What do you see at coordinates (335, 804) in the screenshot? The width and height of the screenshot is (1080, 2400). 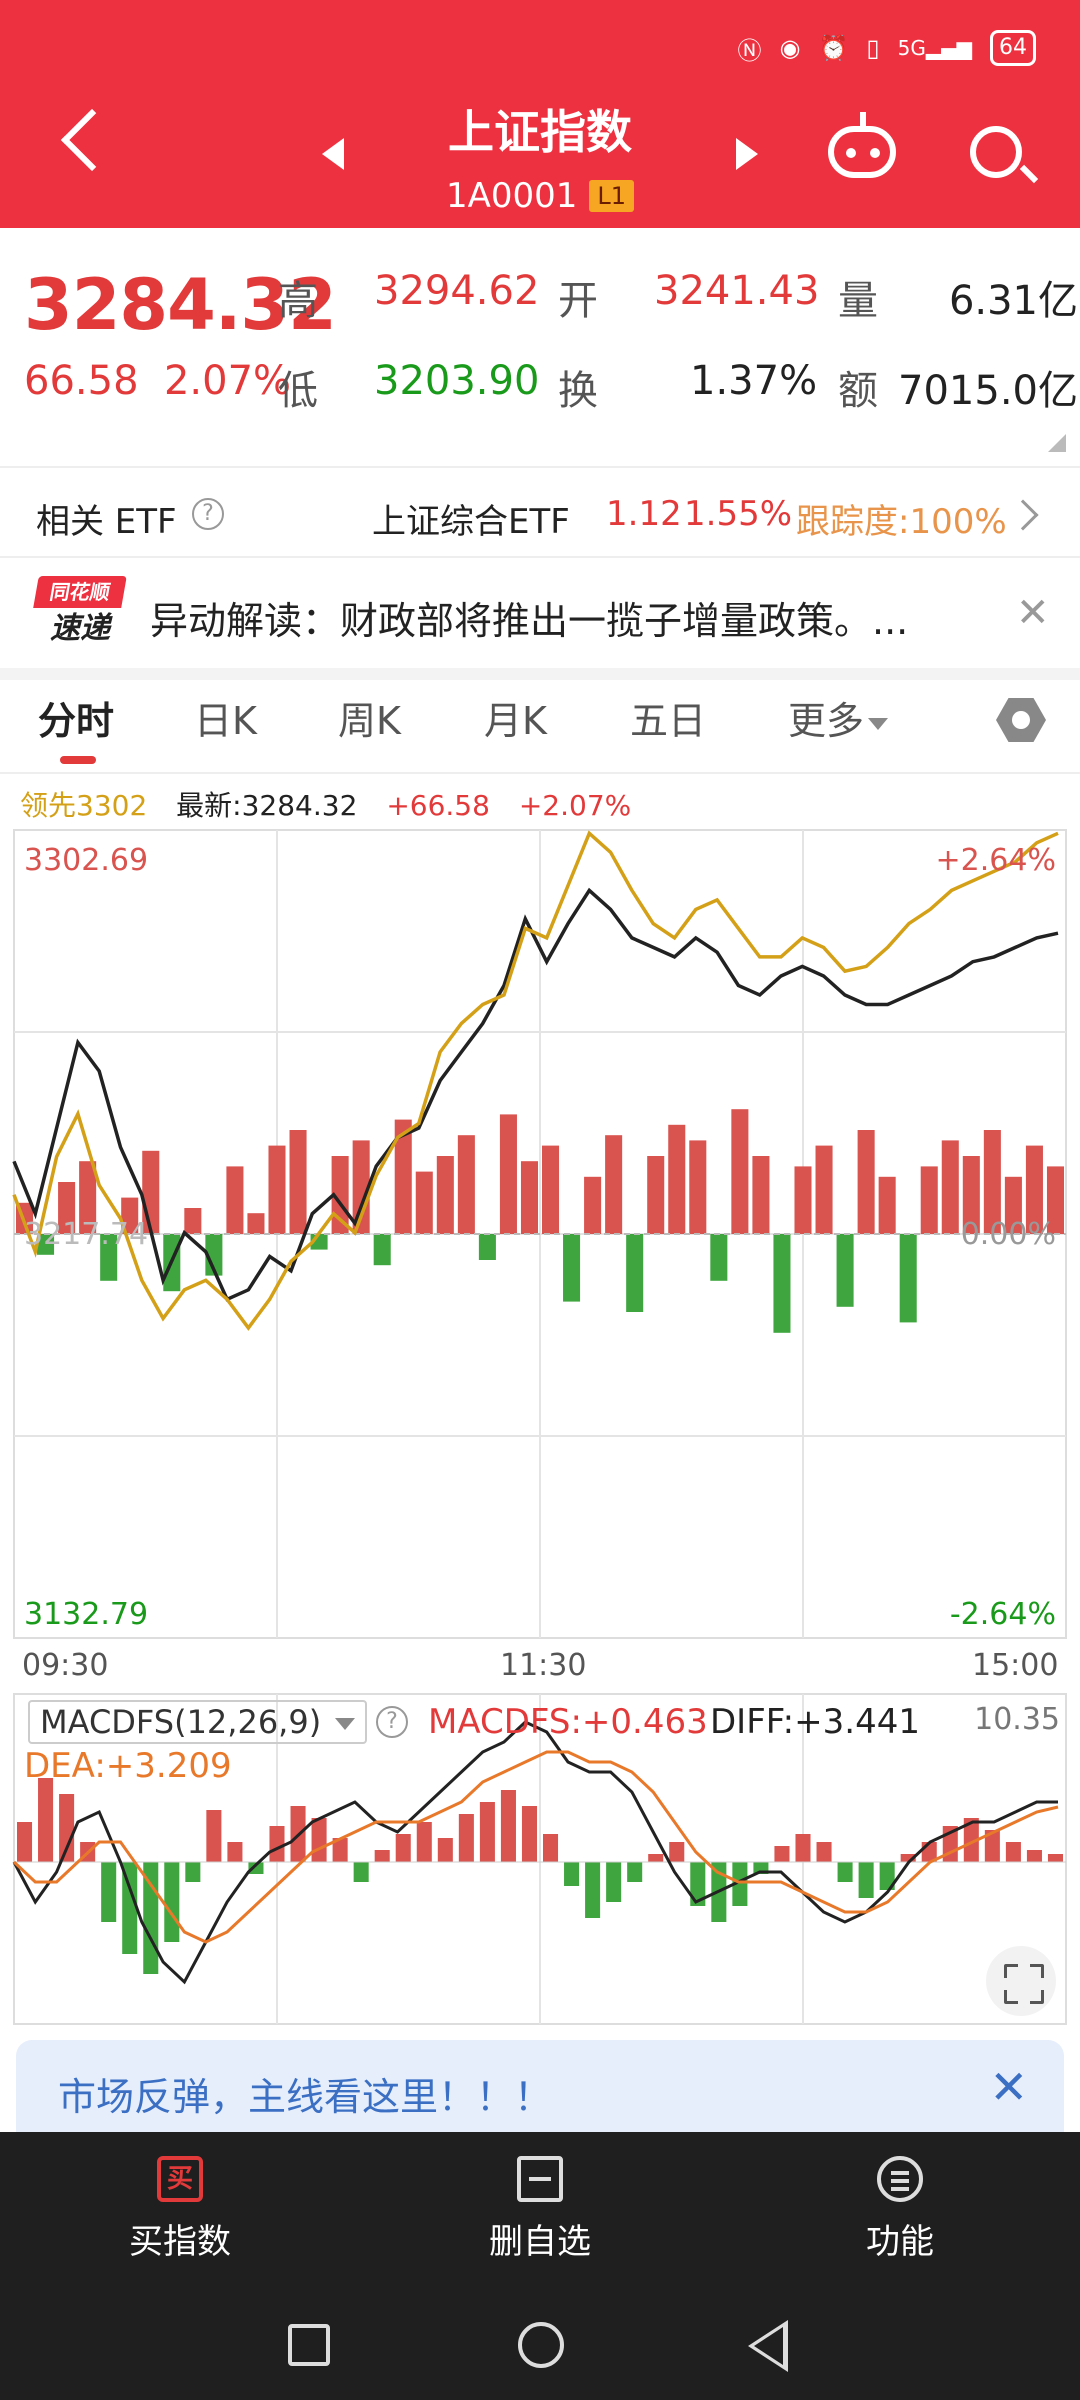 I see `chart-legend: 领先3302 最新:3284.32 +66.58 +2.07%` at bounding box center [335, 804].